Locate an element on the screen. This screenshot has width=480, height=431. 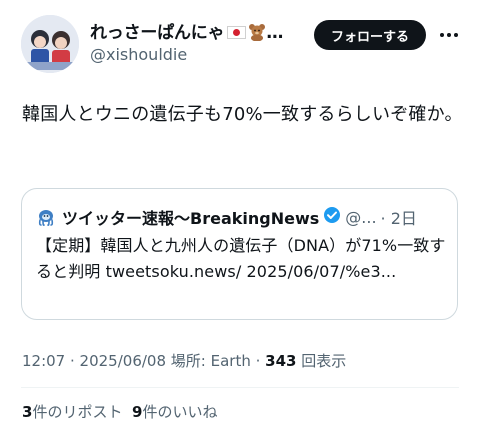
display-name-text: れっさーぱんにゃ is located at coordinates (157, 33).